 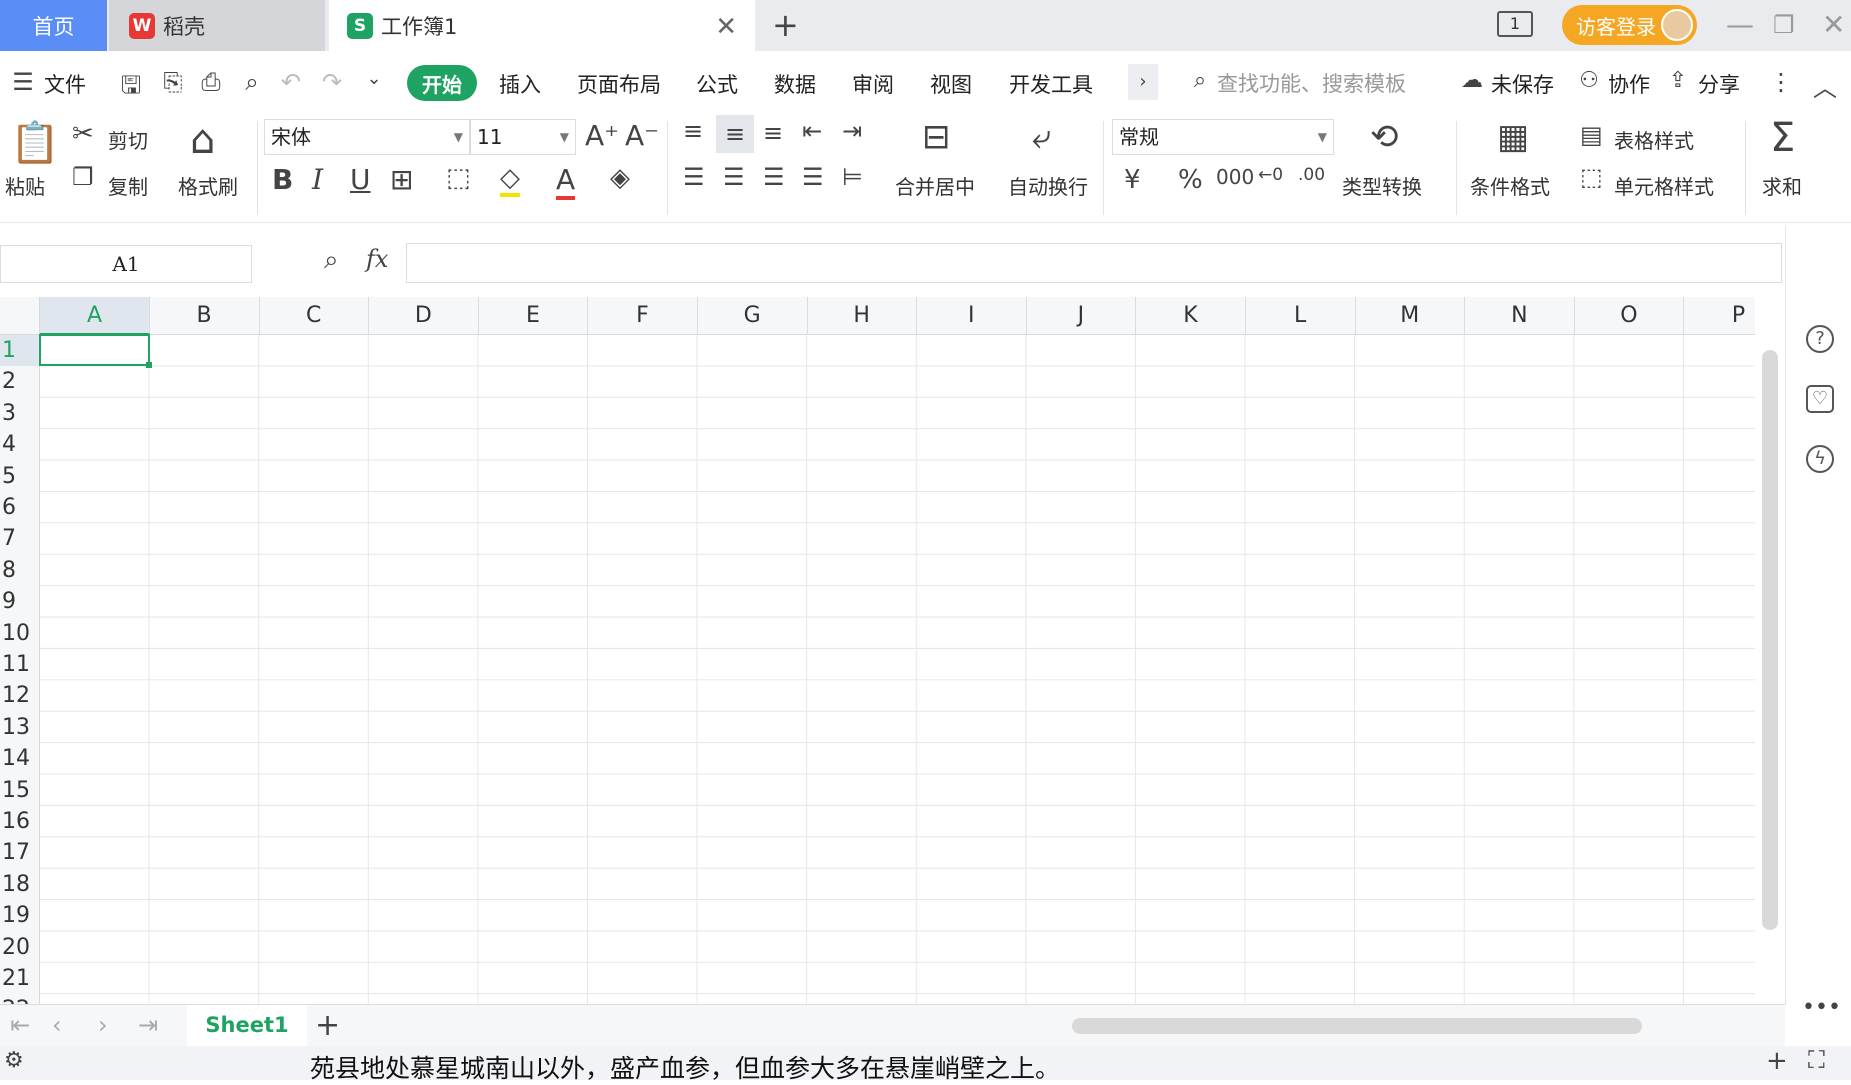 I want to click on sheet-tab: Sheet1, so click(x=247, y=1026).